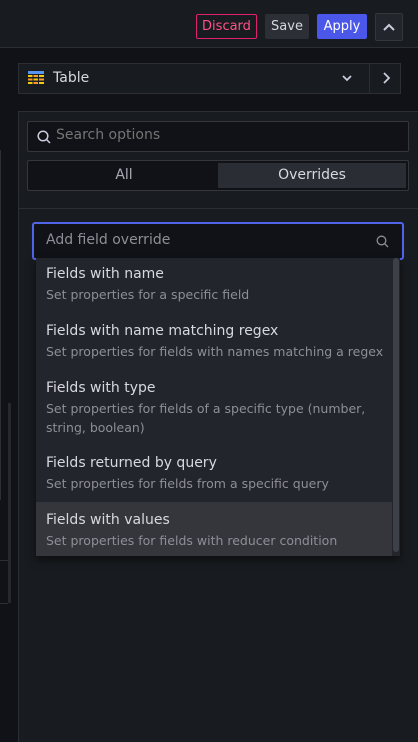 This screenshot has width=418, height=742. What do you see at coordinates (124, 175) in the screenshot?
I see `tab-all: All` at bounding box center [124, 175].